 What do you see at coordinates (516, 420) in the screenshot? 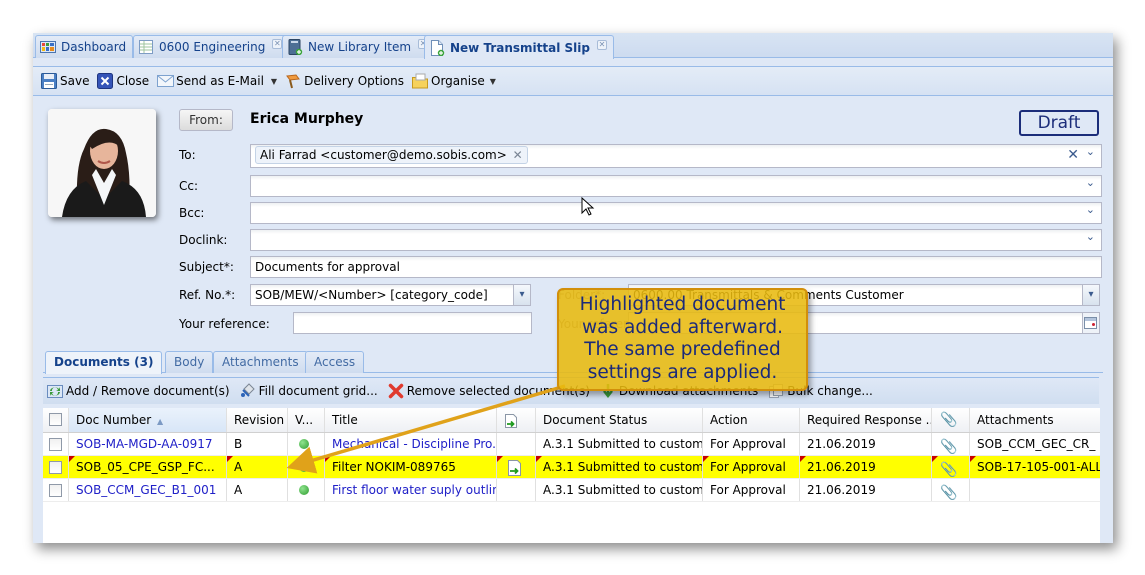
I see `column-header-transmit` at bounding box center [516, 420].